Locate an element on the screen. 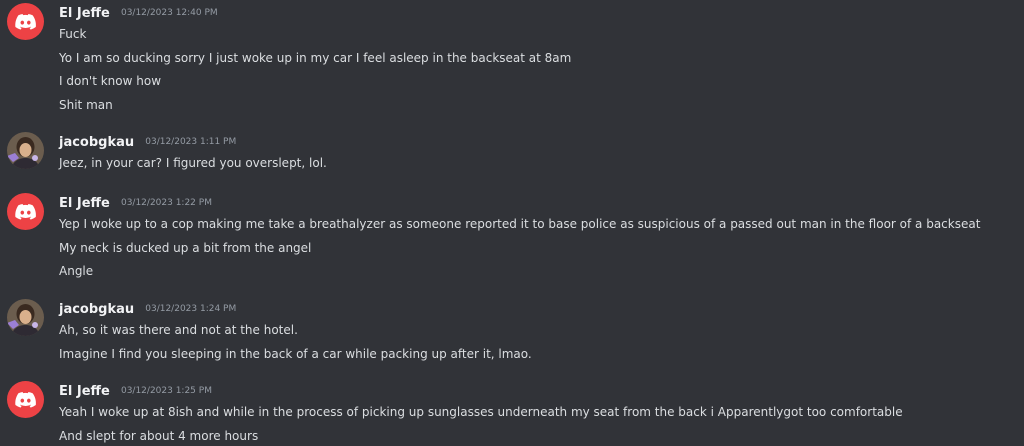 This screenshot has width=1024, height=446. message-text: Shit man is located at coordinates (86, 104).